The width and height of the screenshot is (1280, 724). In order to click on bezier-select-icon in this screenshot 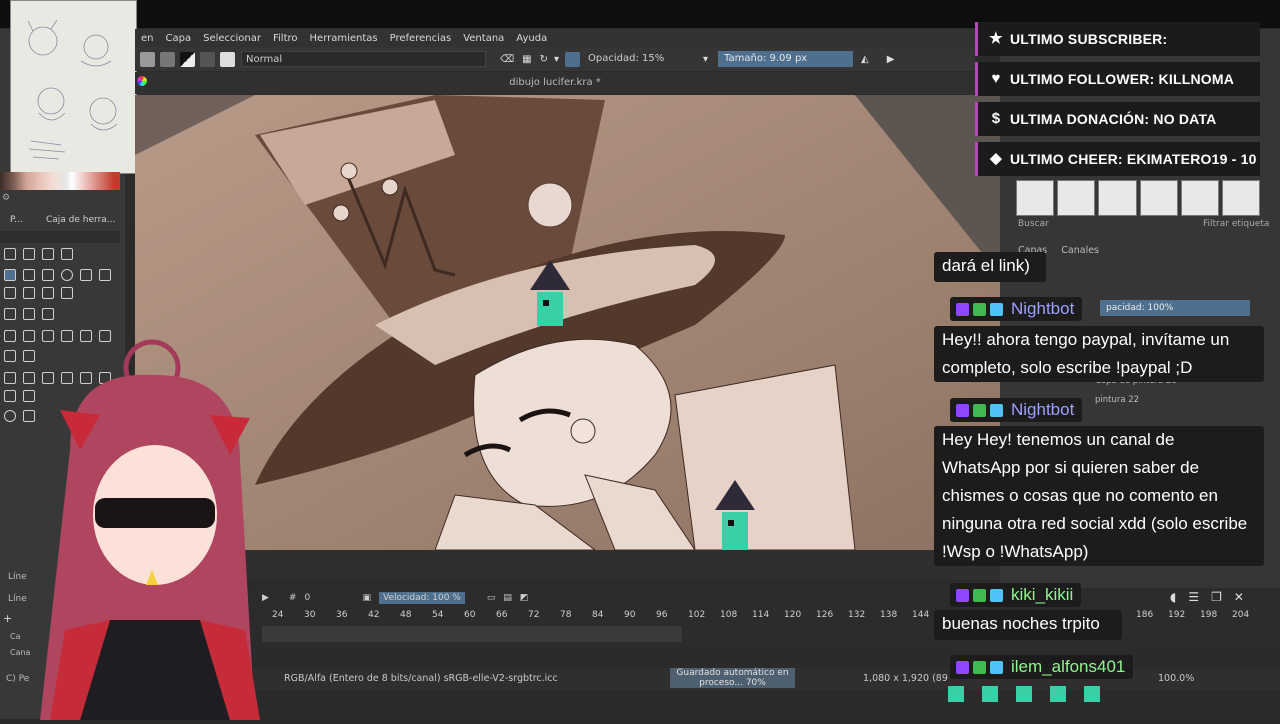, I will do `click(10, 396)`.